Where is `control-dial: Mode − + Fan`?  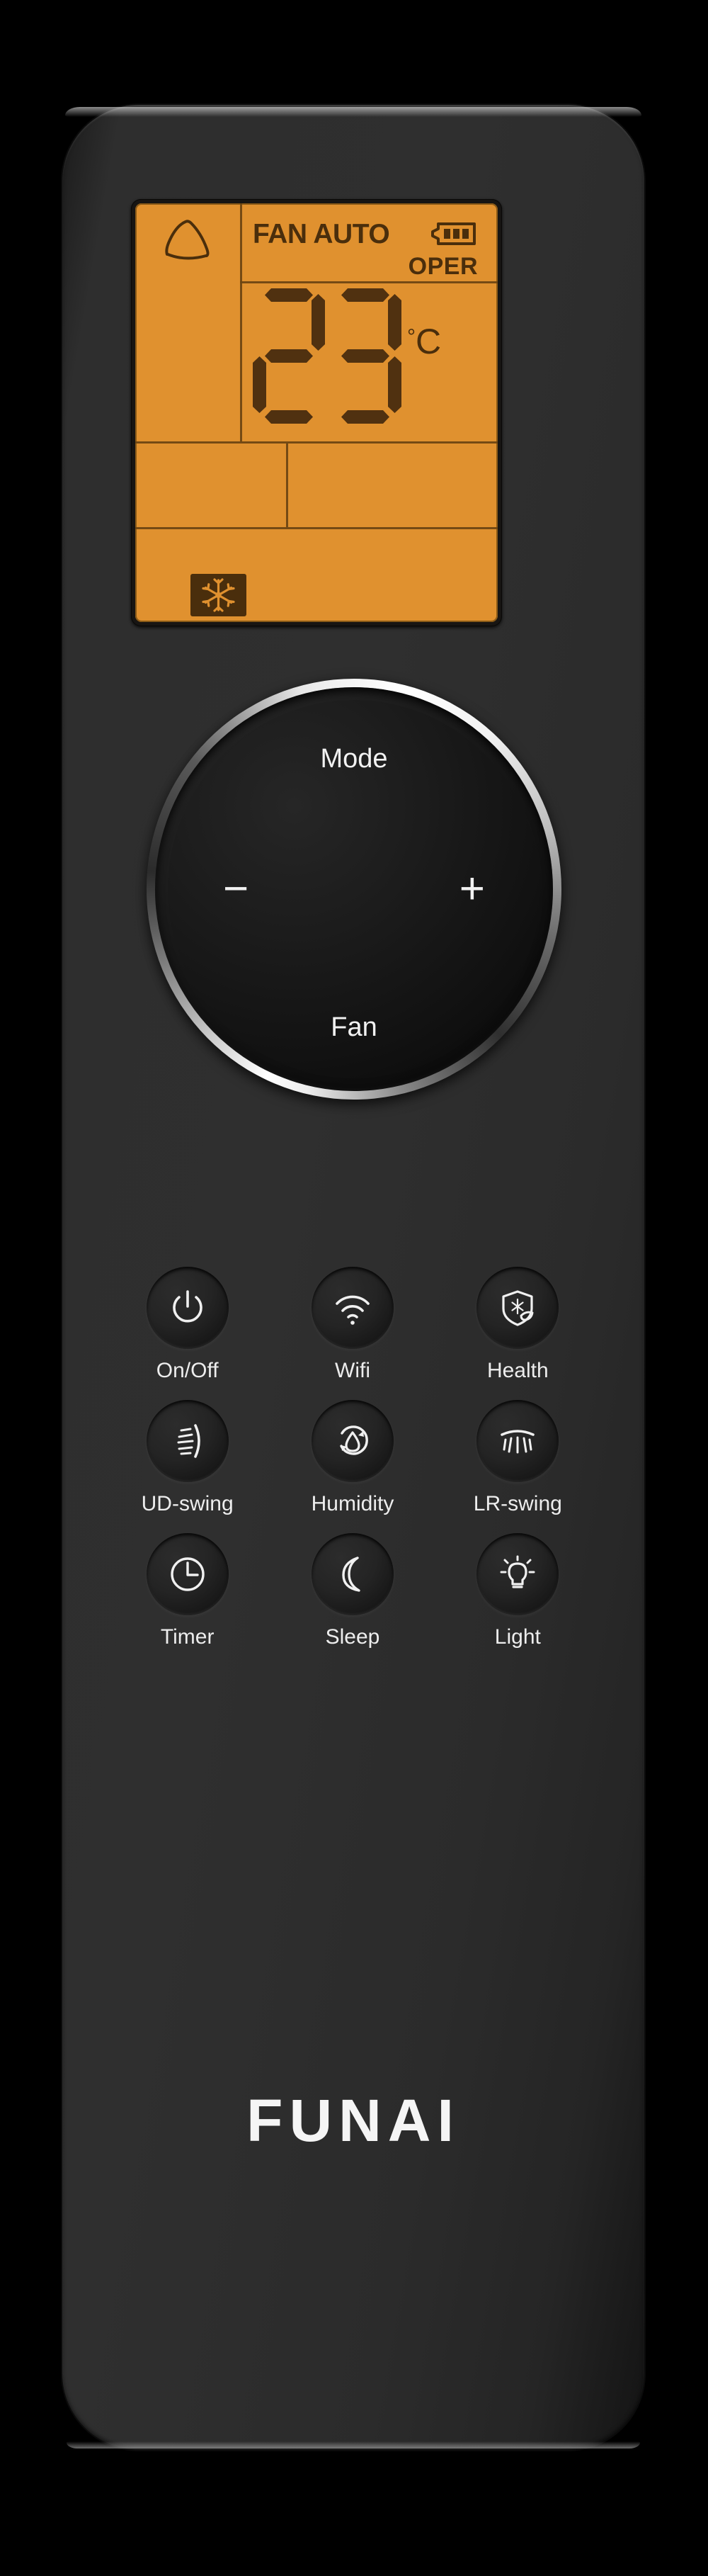
control-dial: Mode − + Fan is located at coordinates (354, 889).